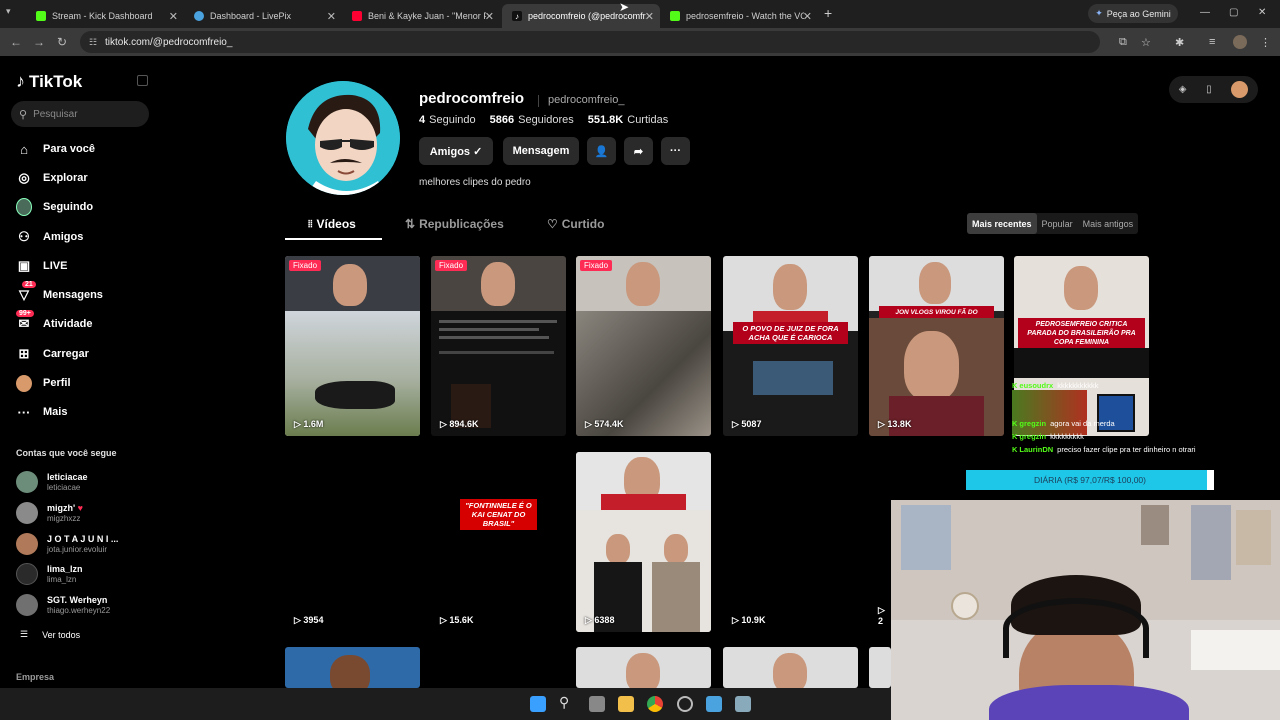 This screenshot has width=1280, height=720. I want to click on tab-republicacoes: ⇅ Republicações, so click(454, 224).